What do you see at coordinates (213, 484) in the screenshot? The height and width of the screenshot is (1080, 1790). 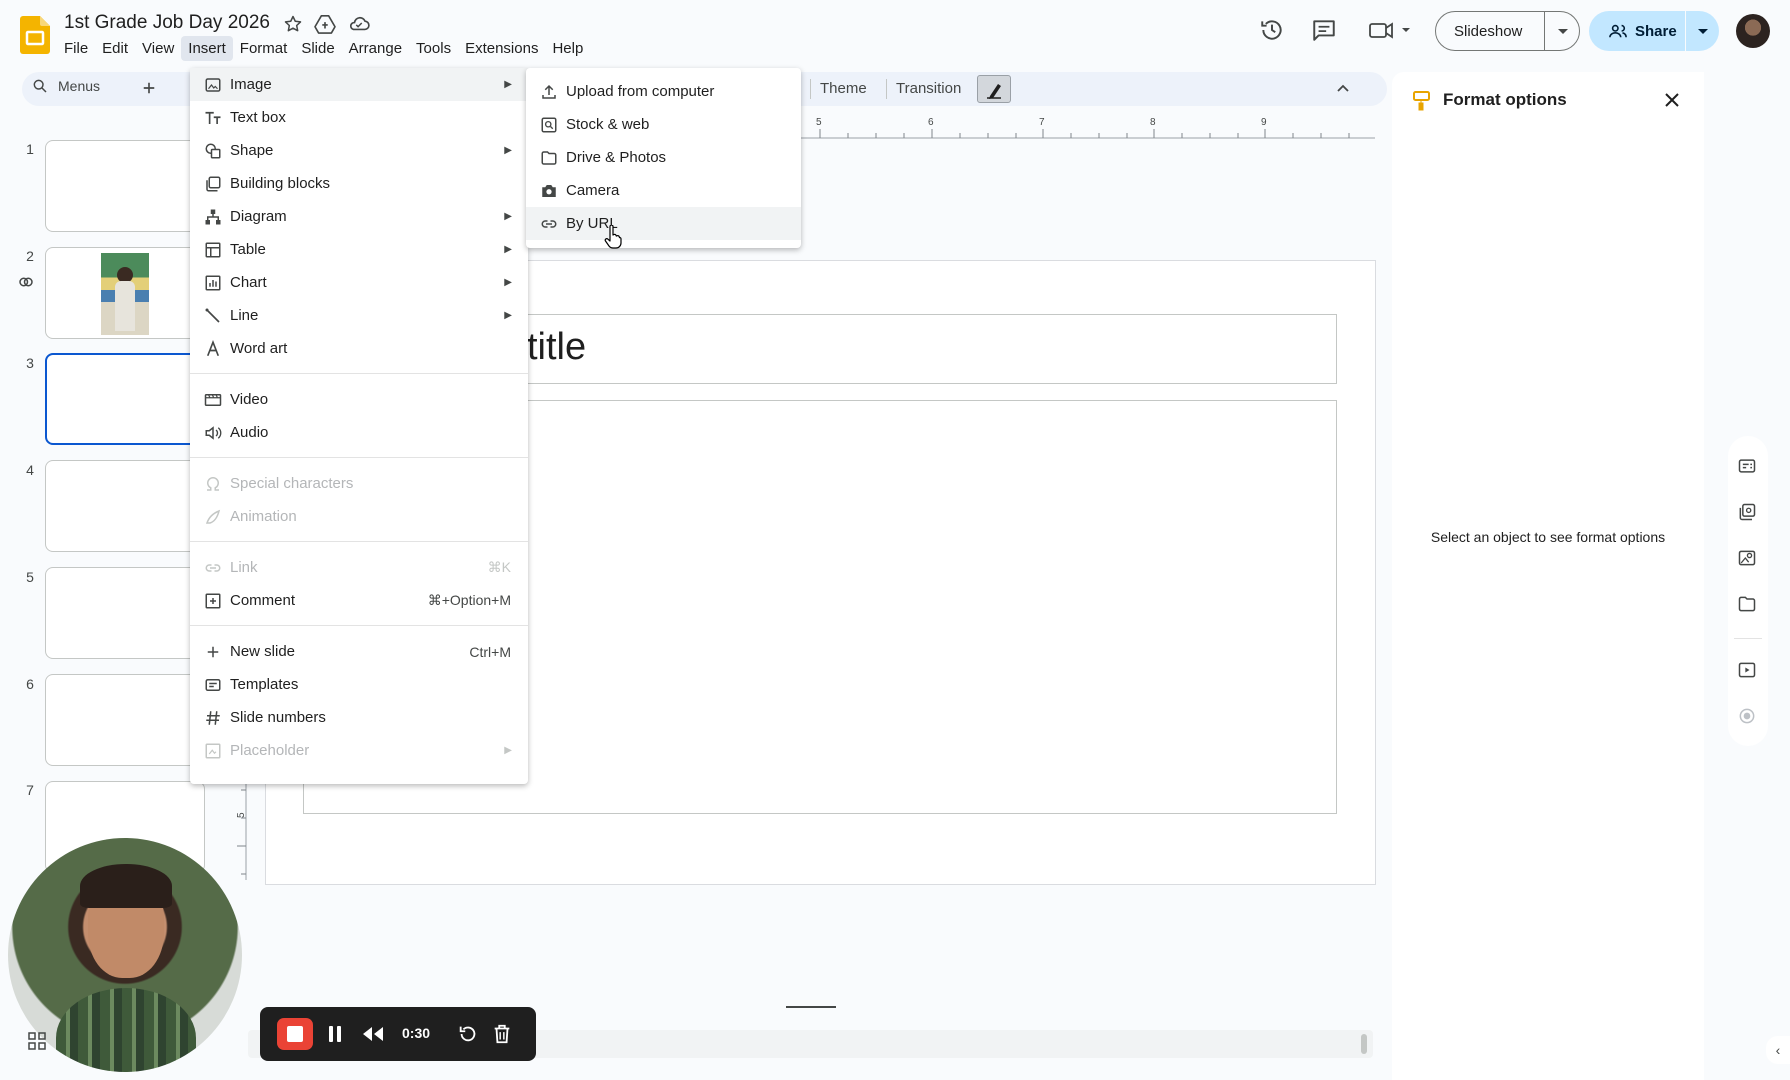 I see `omega-icon` at bounding box center [213, 484].